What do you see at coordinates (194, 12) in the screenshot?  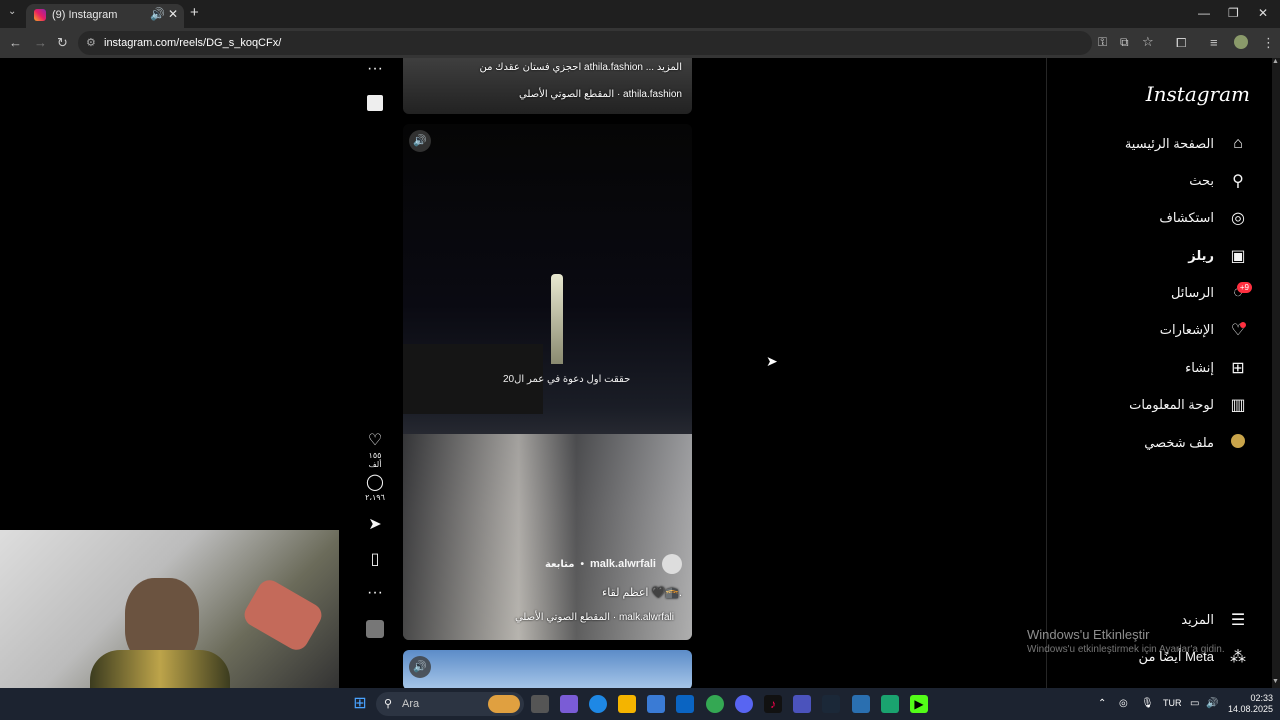 I see `new-tab-icon: +` at bounding box center [194, 12].